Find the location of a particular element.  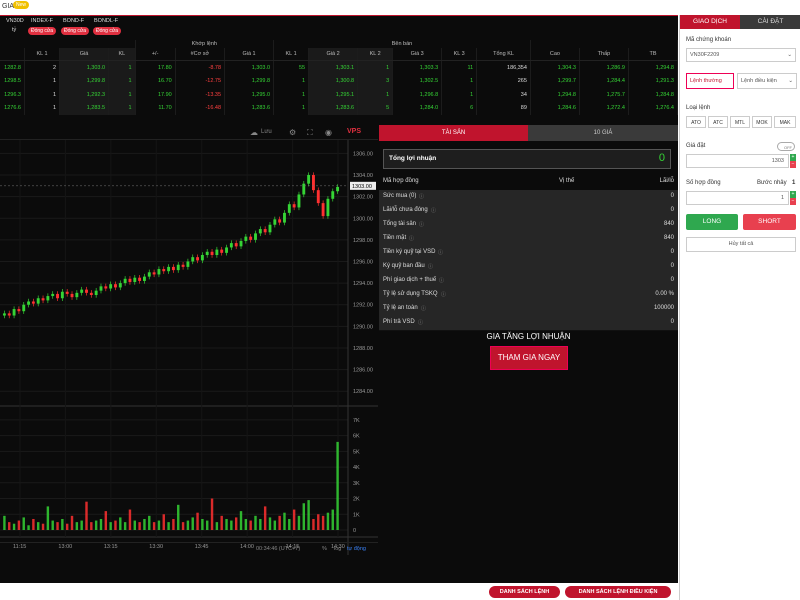

ticker-name: INDEX-F is located at coordinates (42, 21).